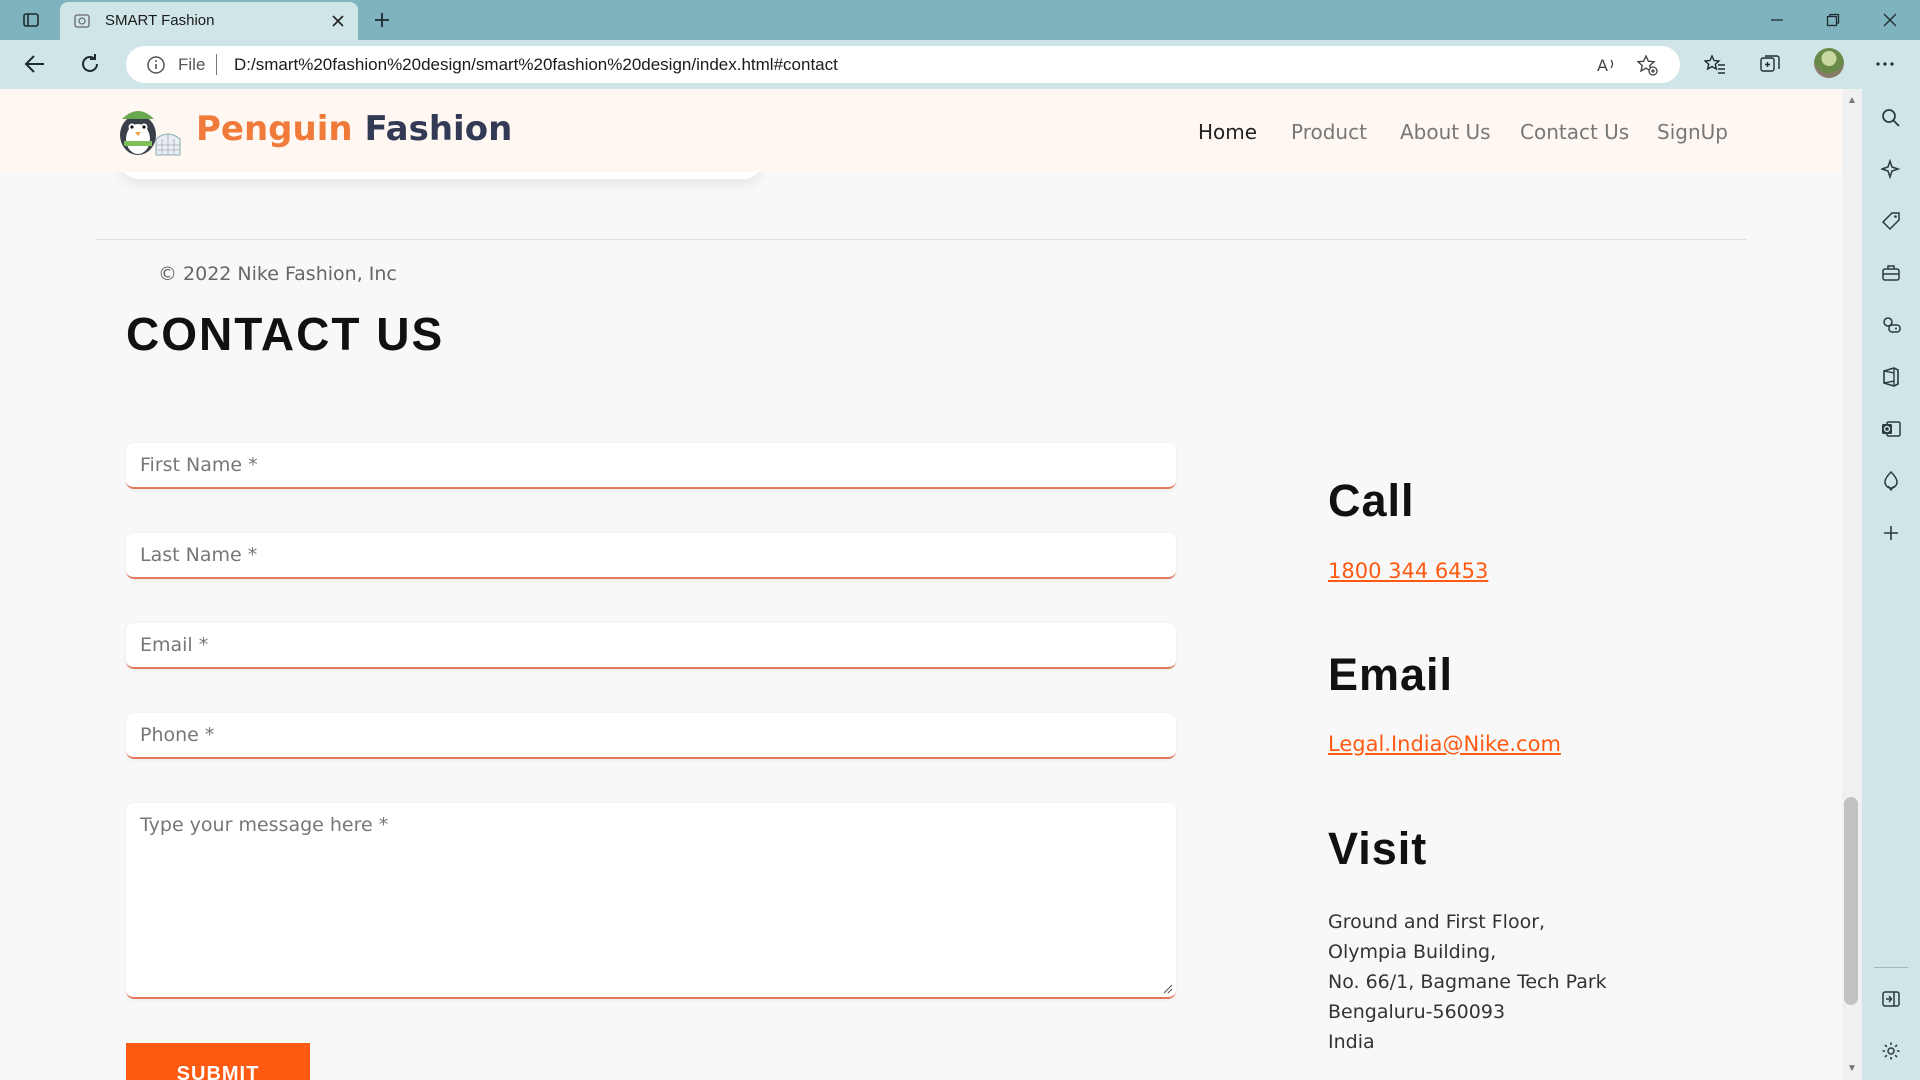 Image resolution: width=1920 pixels, height=1080 pixels. I want to click on last-name-placeholder: Last Name *, so click(199, 555).